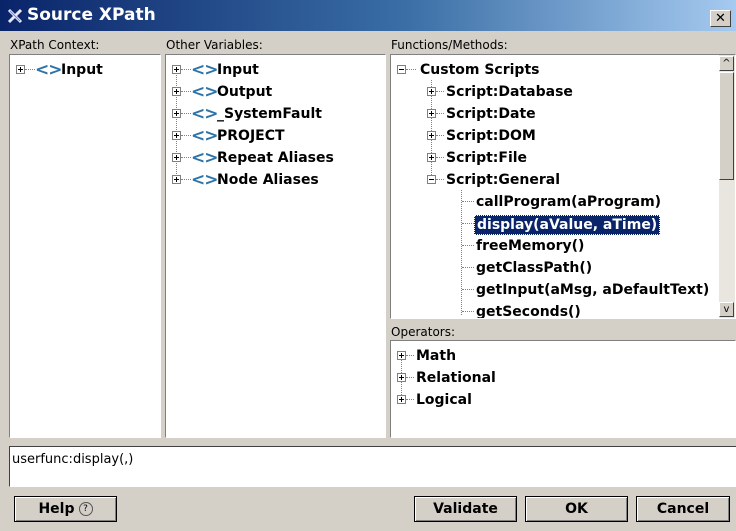 This screenshot has width=736, height=531. Describe the element at coordinates (73, 459) in the screenshot. I see `xpath-expression-text: userfunc:display(,)` at that location.